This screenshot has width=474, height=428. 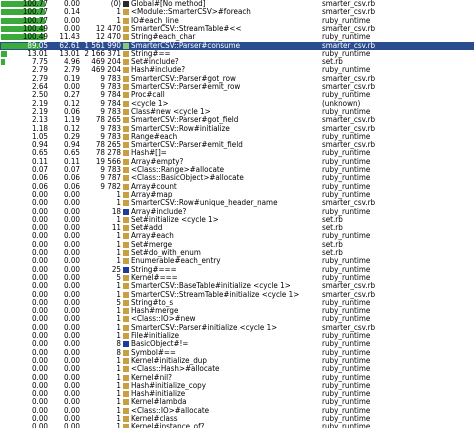 I want to click on profile-row: 0.00 0.00 1 Set#merge set.rb, so click(x=237, y=245).